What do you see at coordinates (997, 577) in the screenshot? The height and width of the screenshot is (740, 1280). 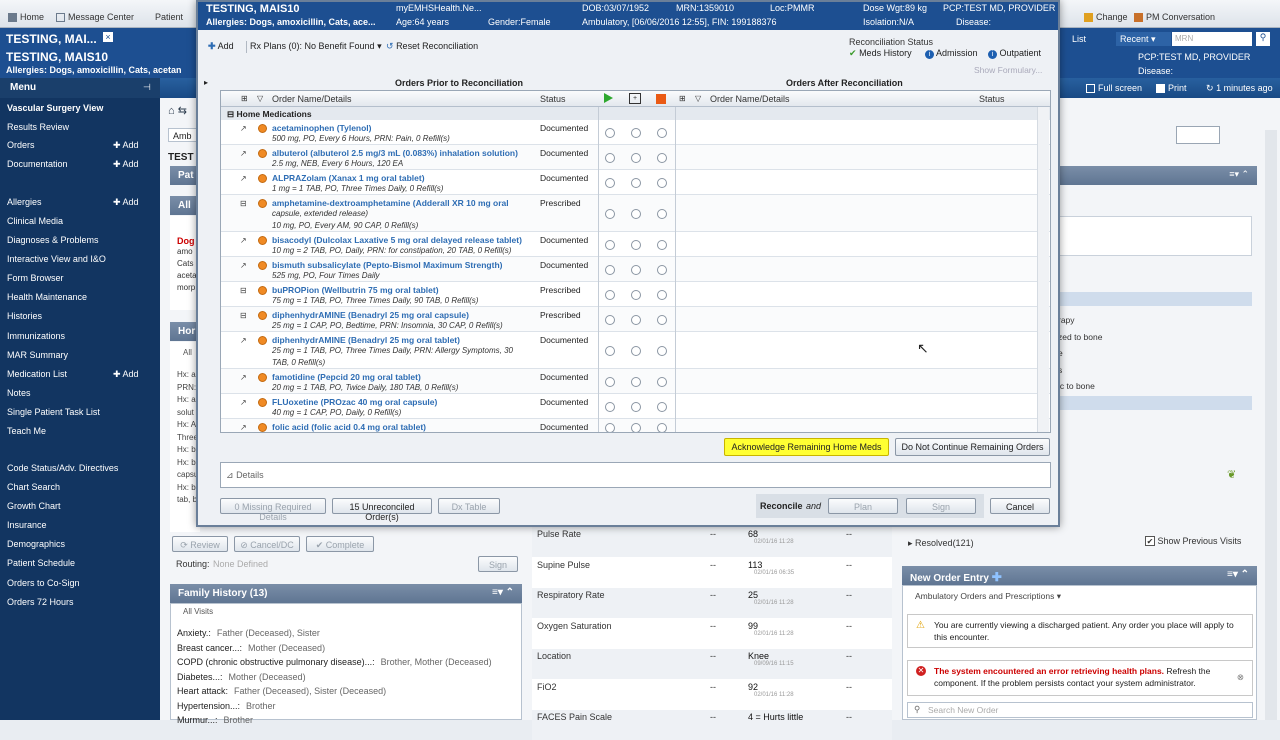 I see `add-order-icon: ✚` at bounding box center [997, 577].